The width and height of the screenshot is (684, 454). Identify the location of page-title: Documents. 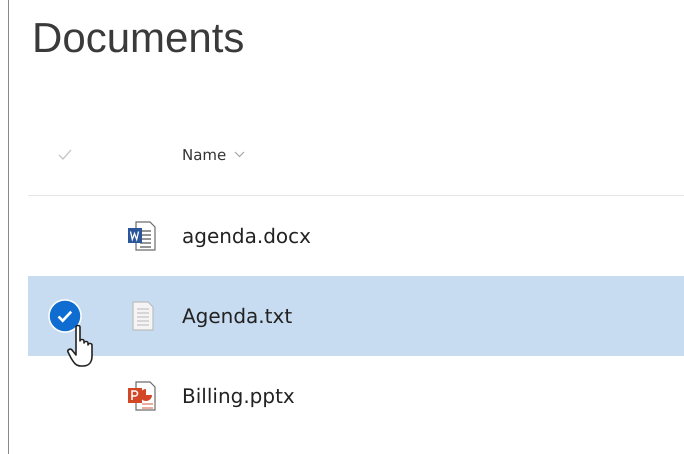
(138, 38).